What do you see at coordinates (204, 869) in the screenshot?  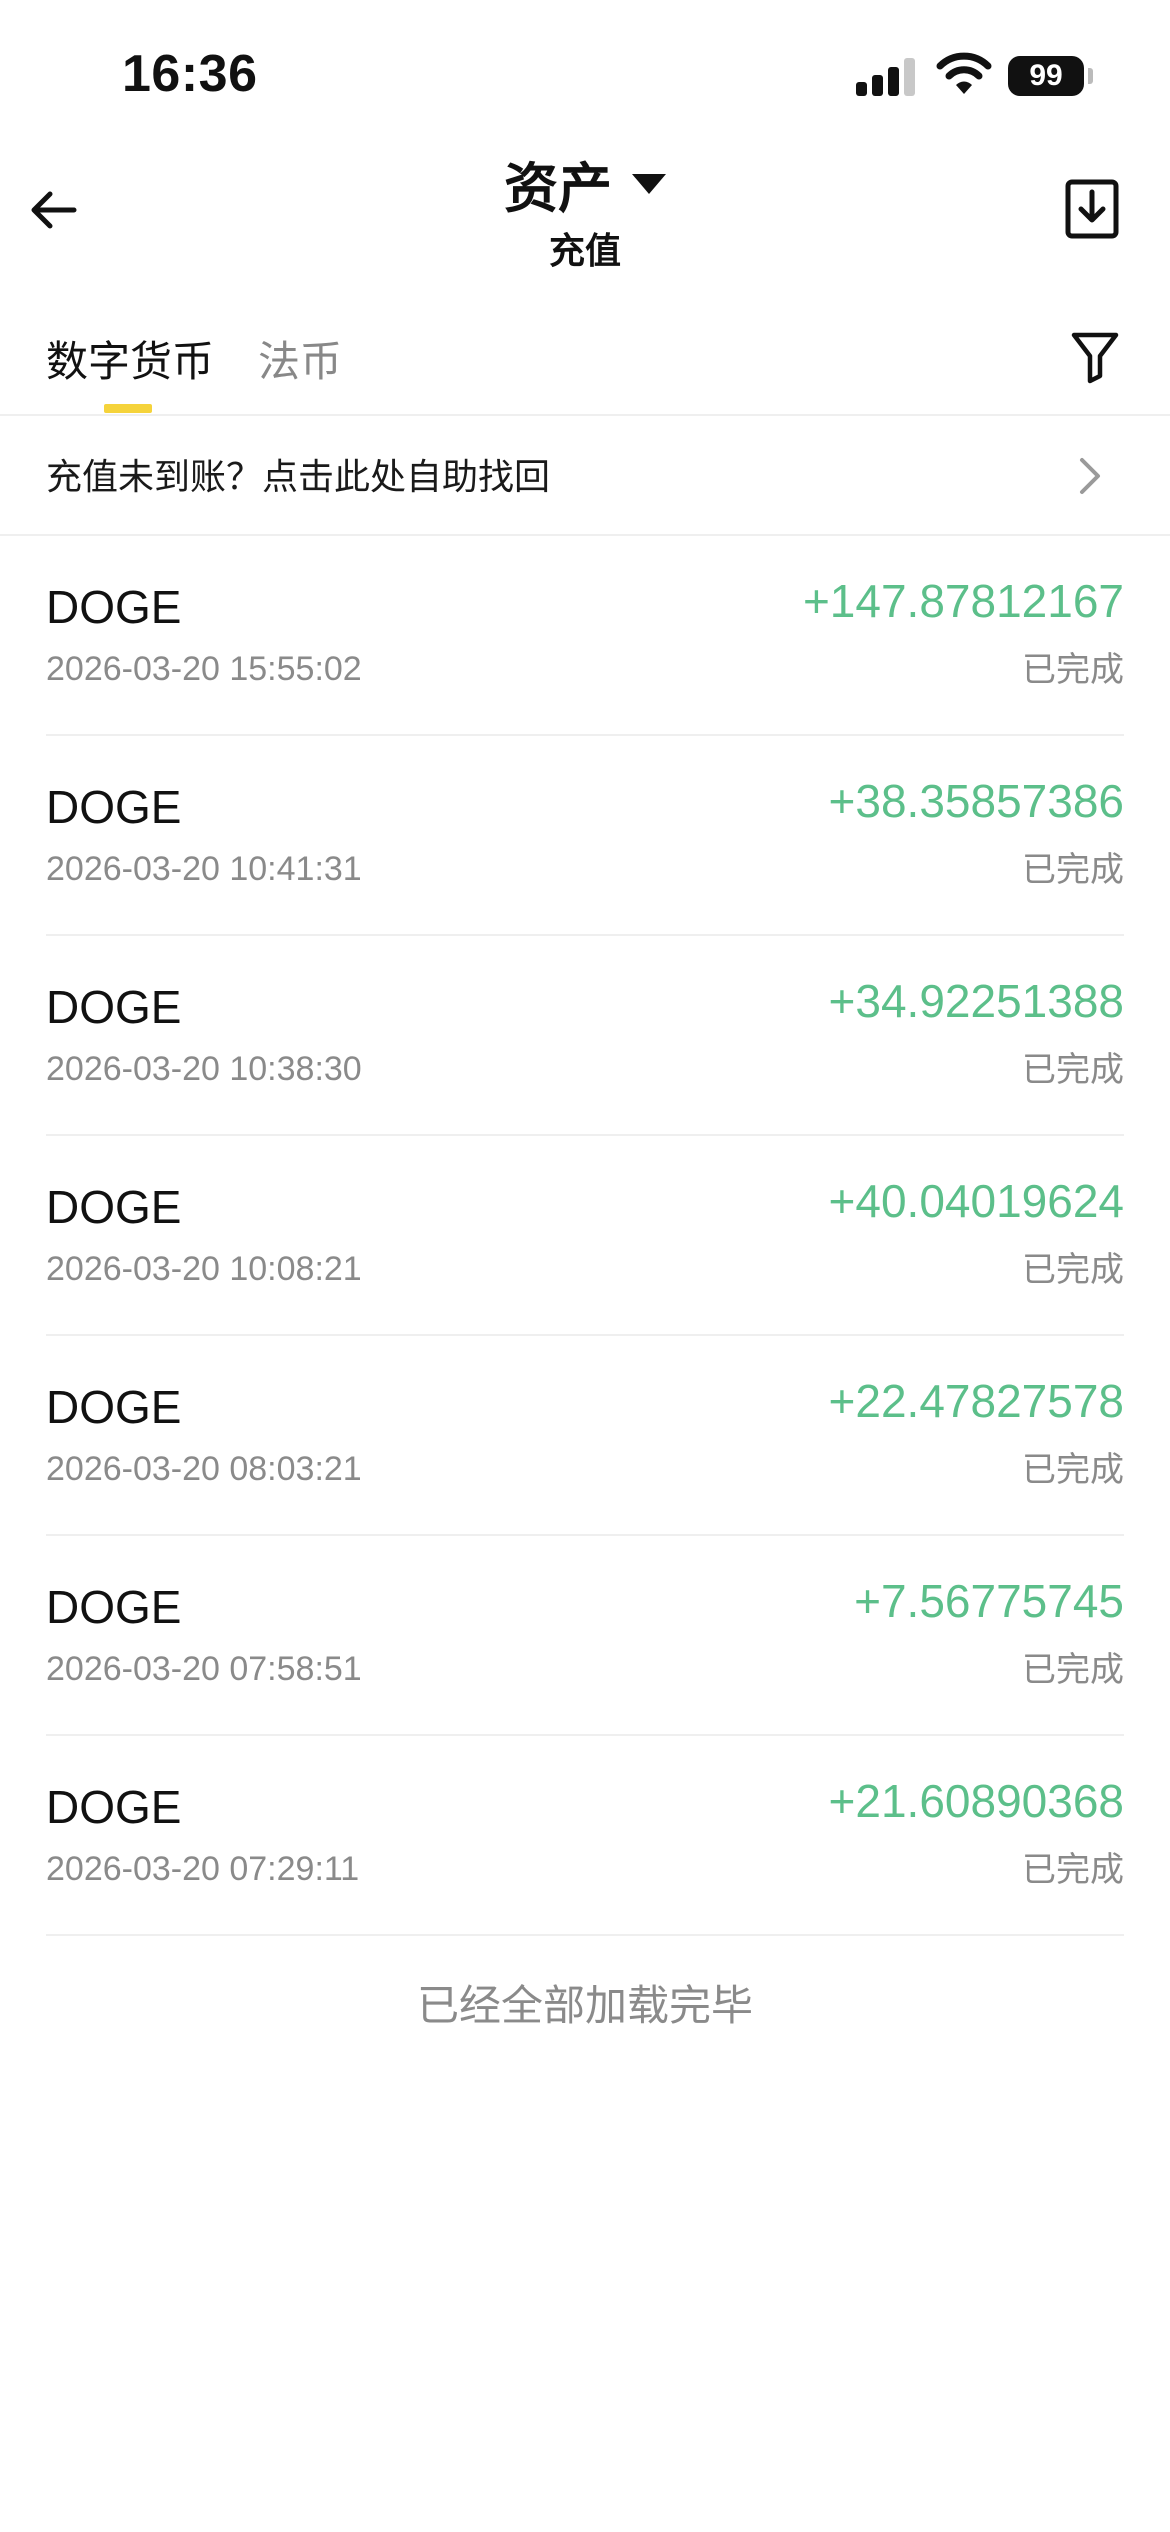 I see `transaction-date: 2026-03-20 10:41:31` at bounding box center [204, 869].